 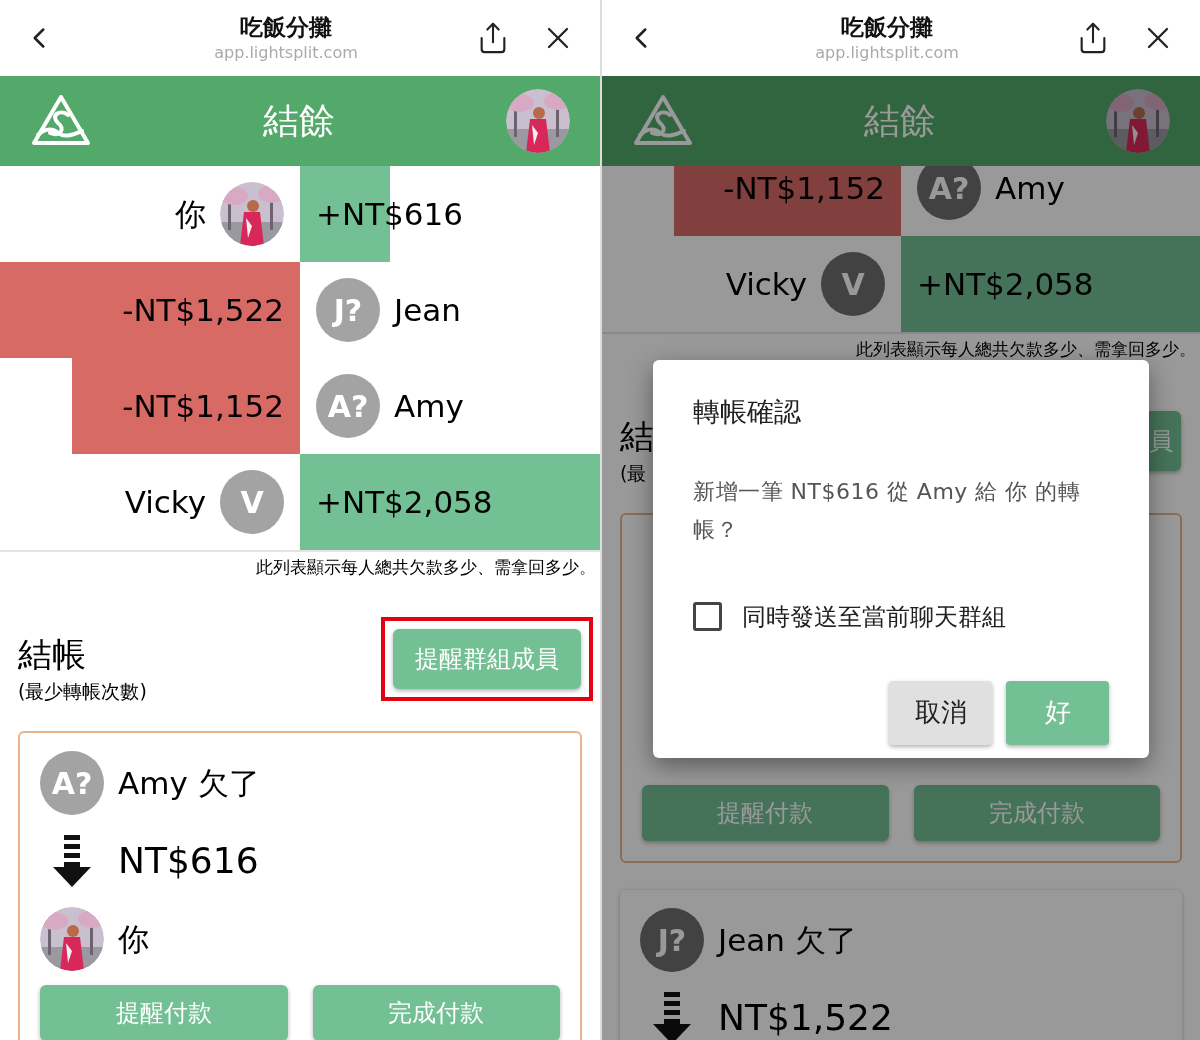 I want to click on section-title: 結, so click(x=637, y=435).